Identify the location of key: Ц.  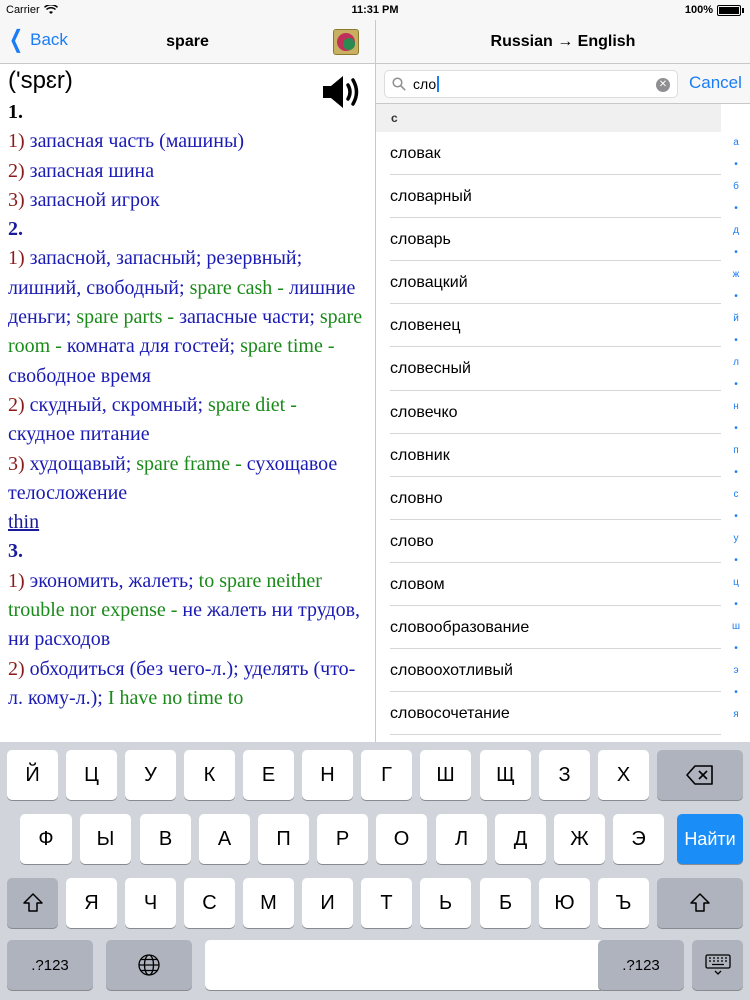
(91, 775).